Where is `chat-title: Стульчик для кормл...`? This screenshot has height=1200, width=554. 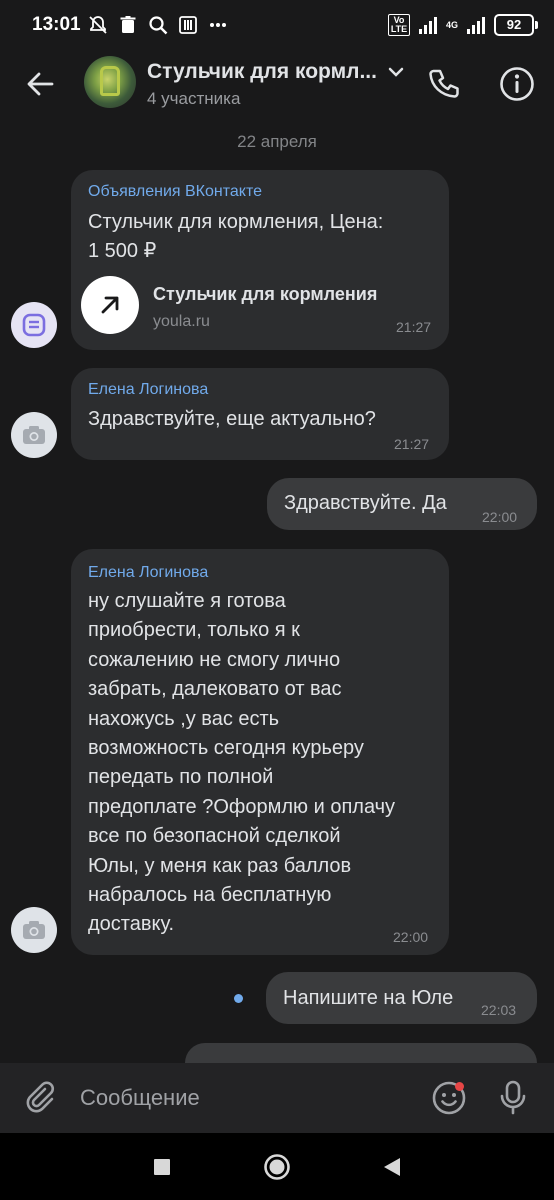 chat-title: Стульчик для кормл... is located at coordinates (262, 72).